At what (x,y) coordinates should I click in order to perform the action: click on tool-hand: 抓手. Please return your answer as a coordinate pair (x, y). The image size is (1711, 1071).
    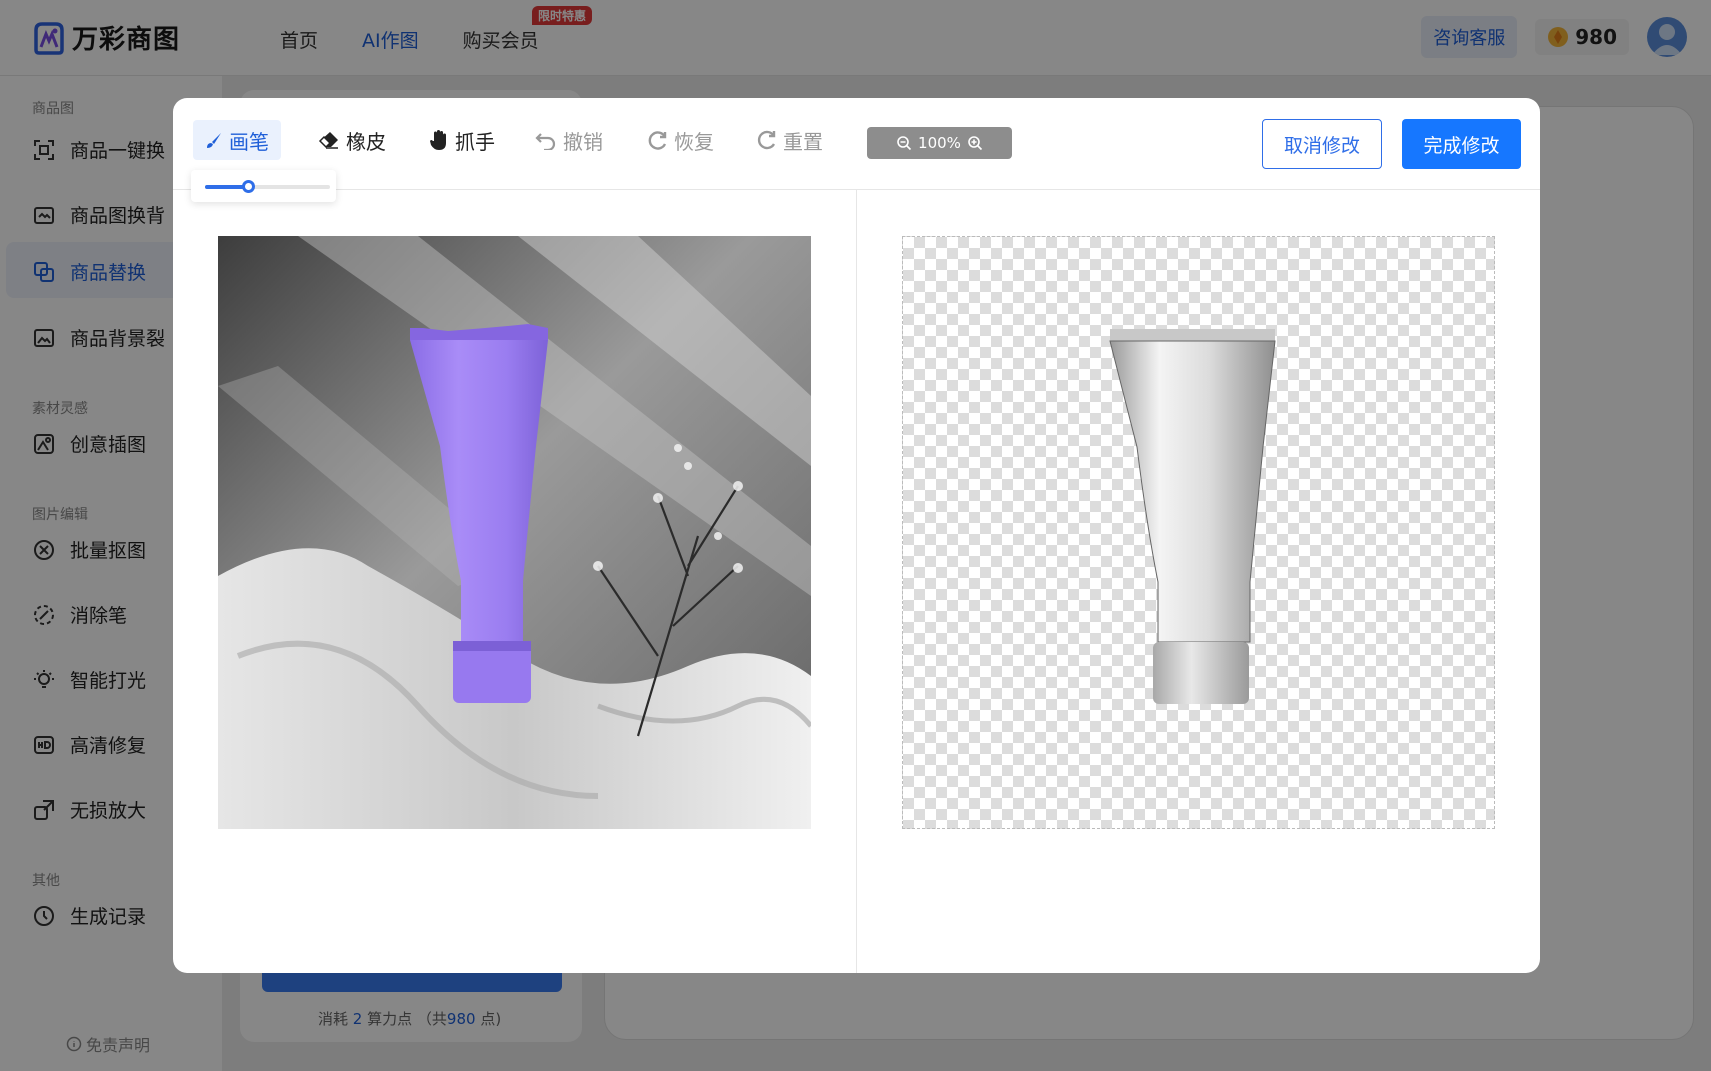
    Looking at the image, I should click on (462, 140).